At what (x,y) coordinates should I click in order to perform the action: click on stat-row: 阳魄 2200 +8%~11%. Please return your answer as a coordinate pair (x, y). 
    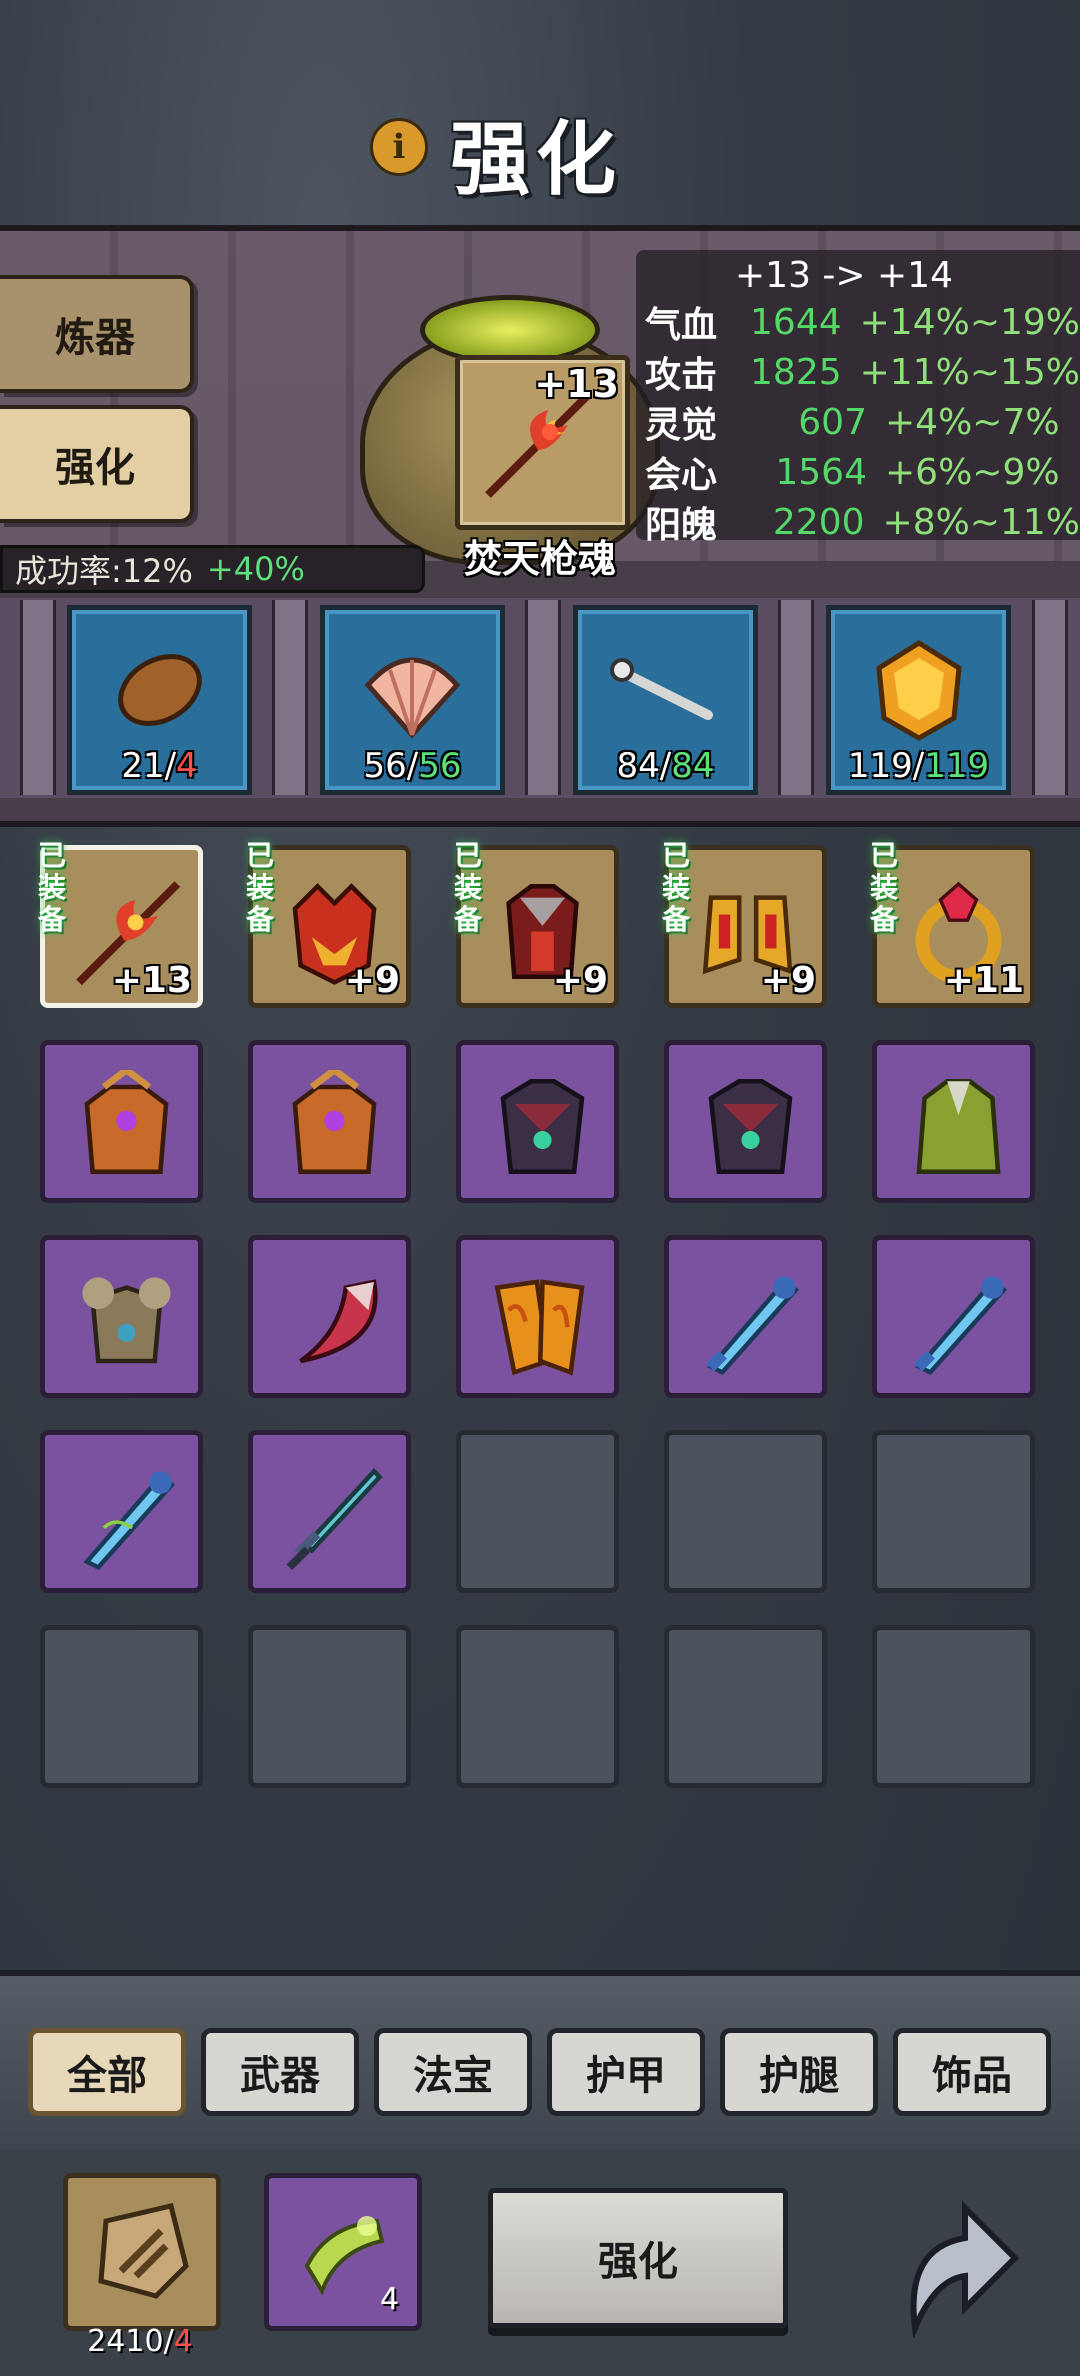
    Looking at the image, I should click on (862, 522).